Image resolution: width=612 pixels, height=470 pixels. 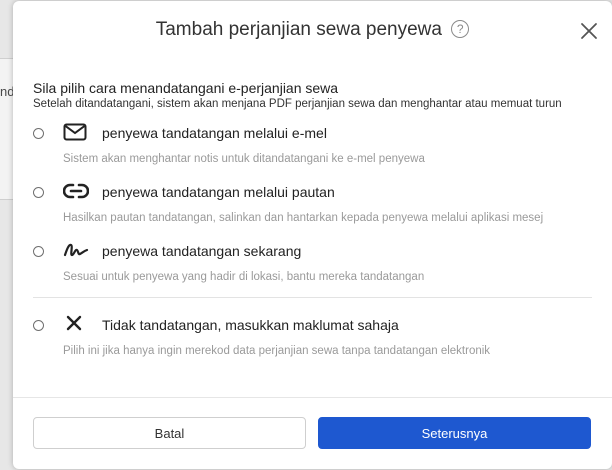 I want to click on radio-email, so click(x=38, y=133).